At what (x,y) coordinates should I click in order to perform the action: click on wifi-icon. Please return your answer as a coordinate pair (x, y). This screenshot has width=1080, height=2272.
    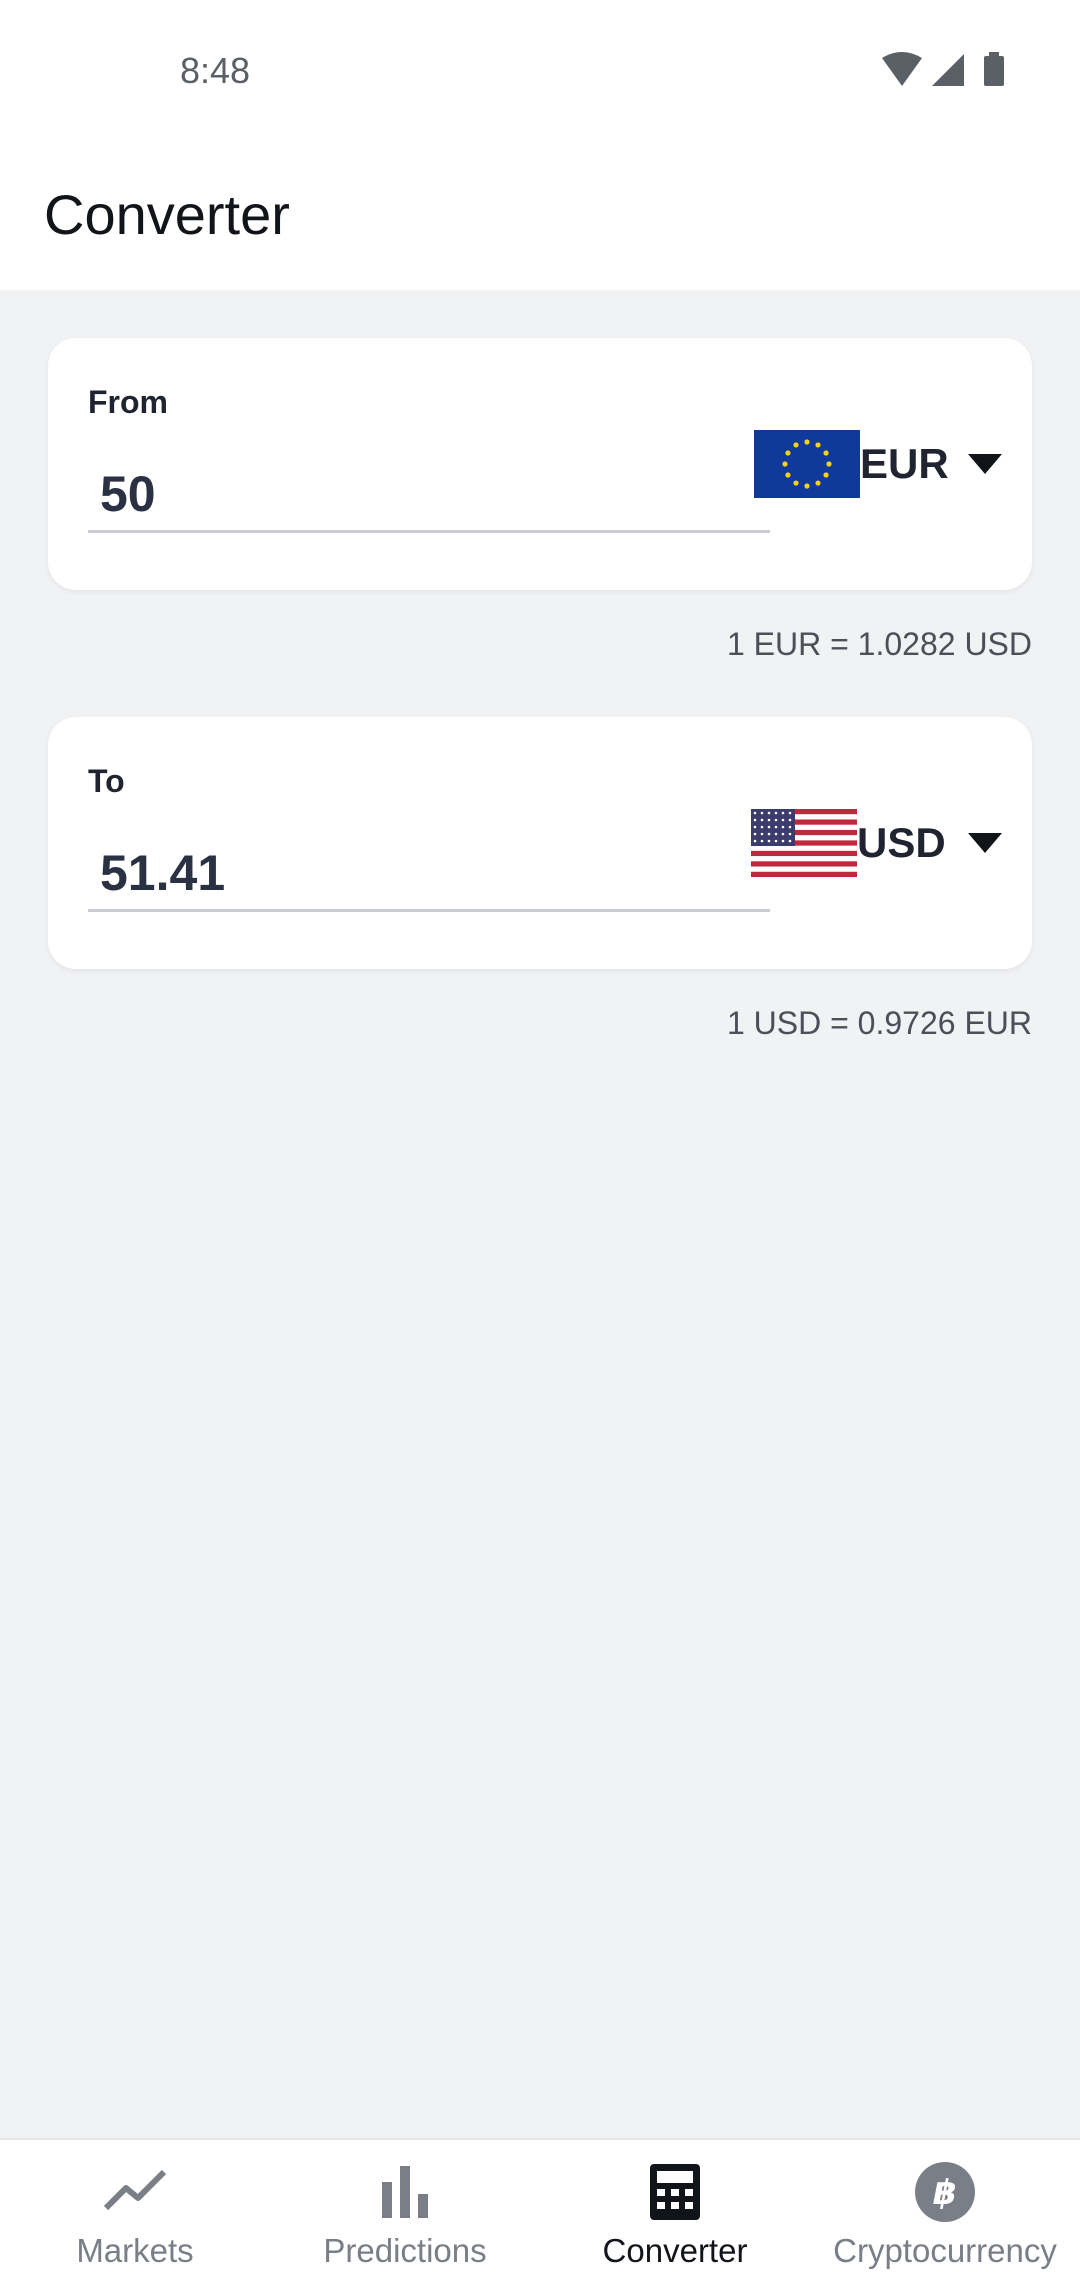
    Looking at the image, I should click on (902, 69).